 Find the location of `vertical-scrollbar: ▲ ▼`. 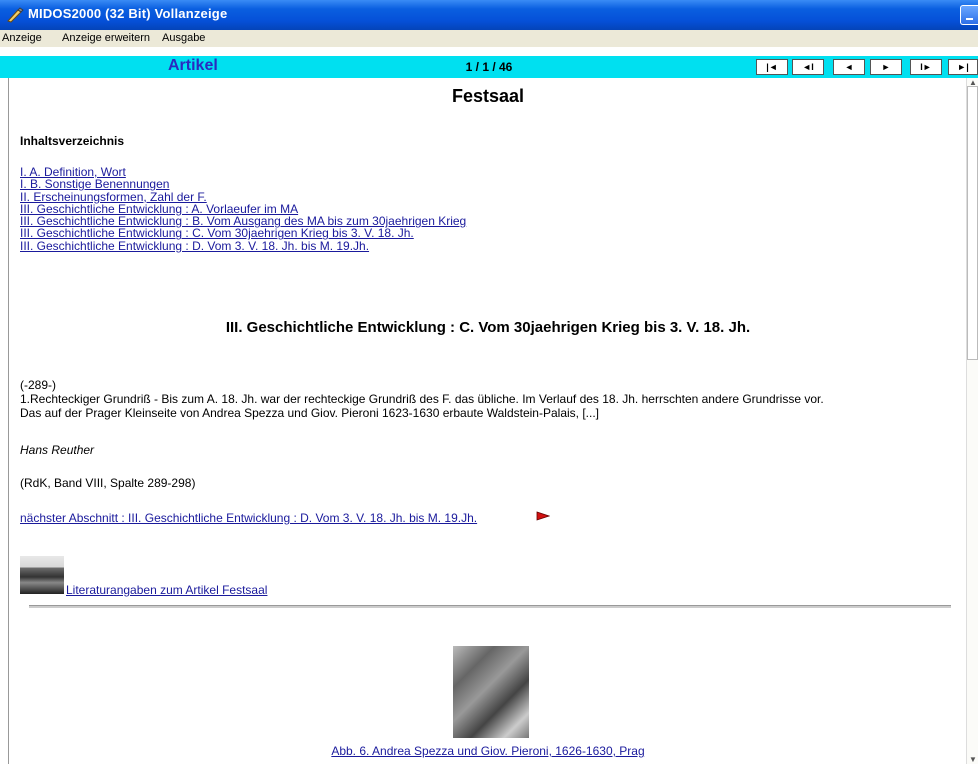

vertical-scrollbar: ▲ ▼ is located at coordinates (972, 421).